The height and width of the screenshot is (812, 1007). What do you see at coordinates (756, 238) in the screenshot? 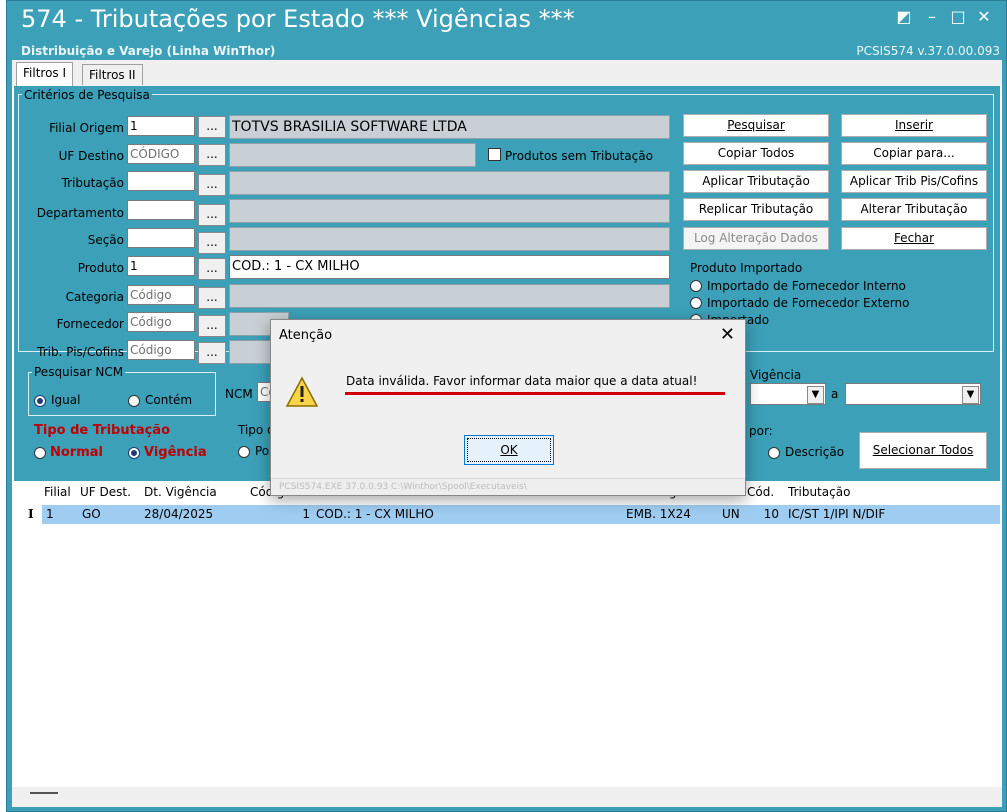
I see `log-alteracao-dados-button: Log Alteração Dados` at bounding box center [756, 238].